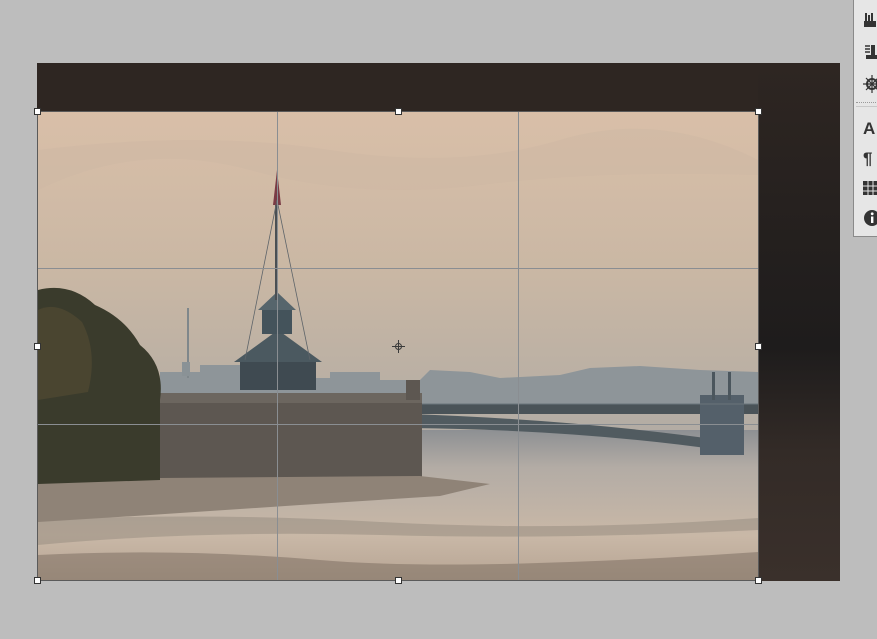 This screenshot has height=639, width=877. Describe the element at coordinates (870, 128) in the screenshot. I see `character-panel-icon: A` at that location.